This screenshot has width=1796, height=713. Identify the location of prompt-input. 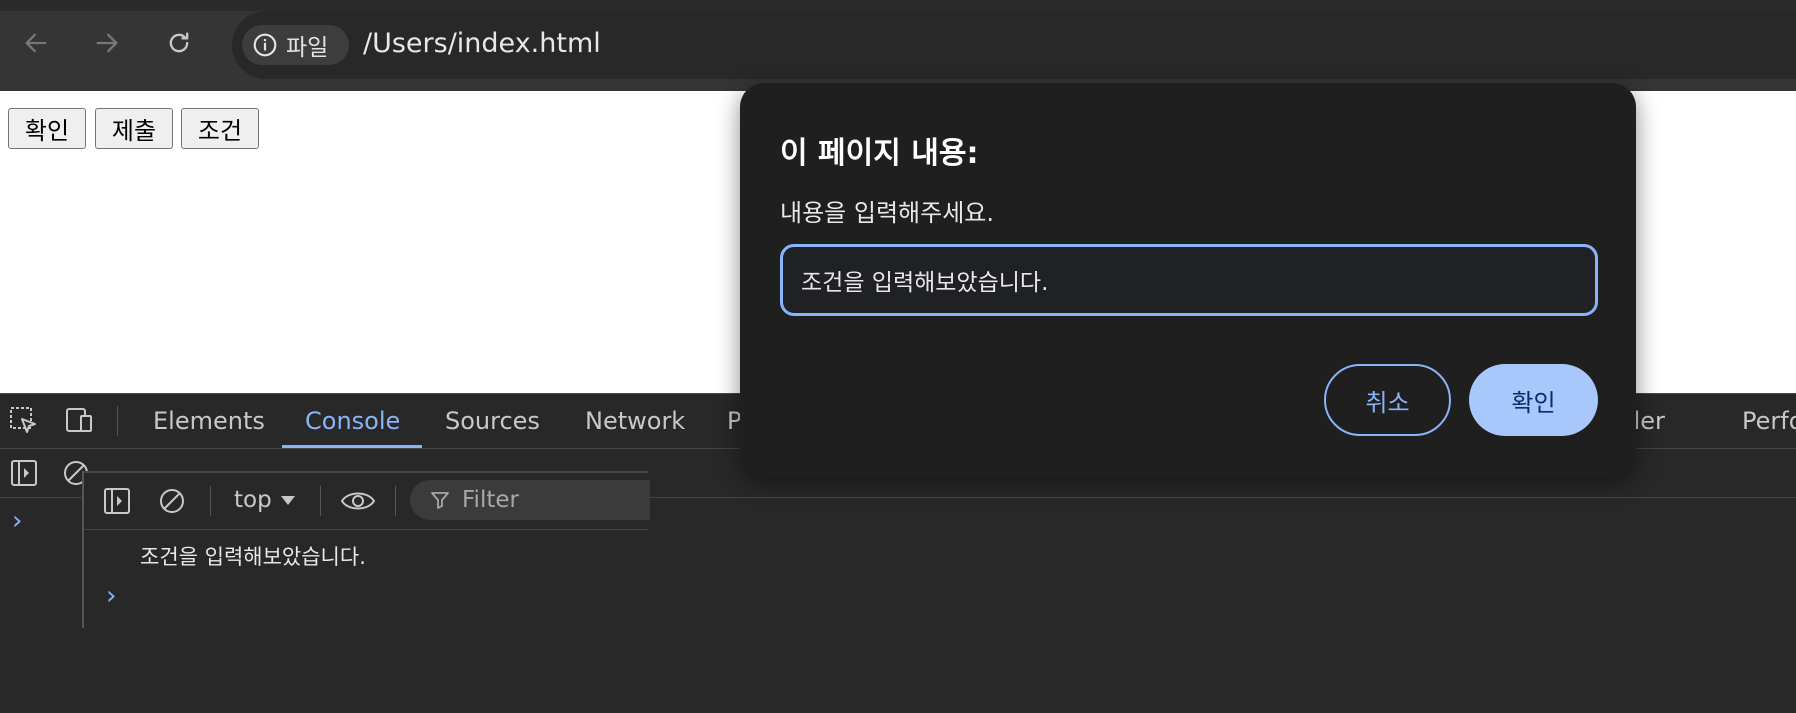
(1189, 280).